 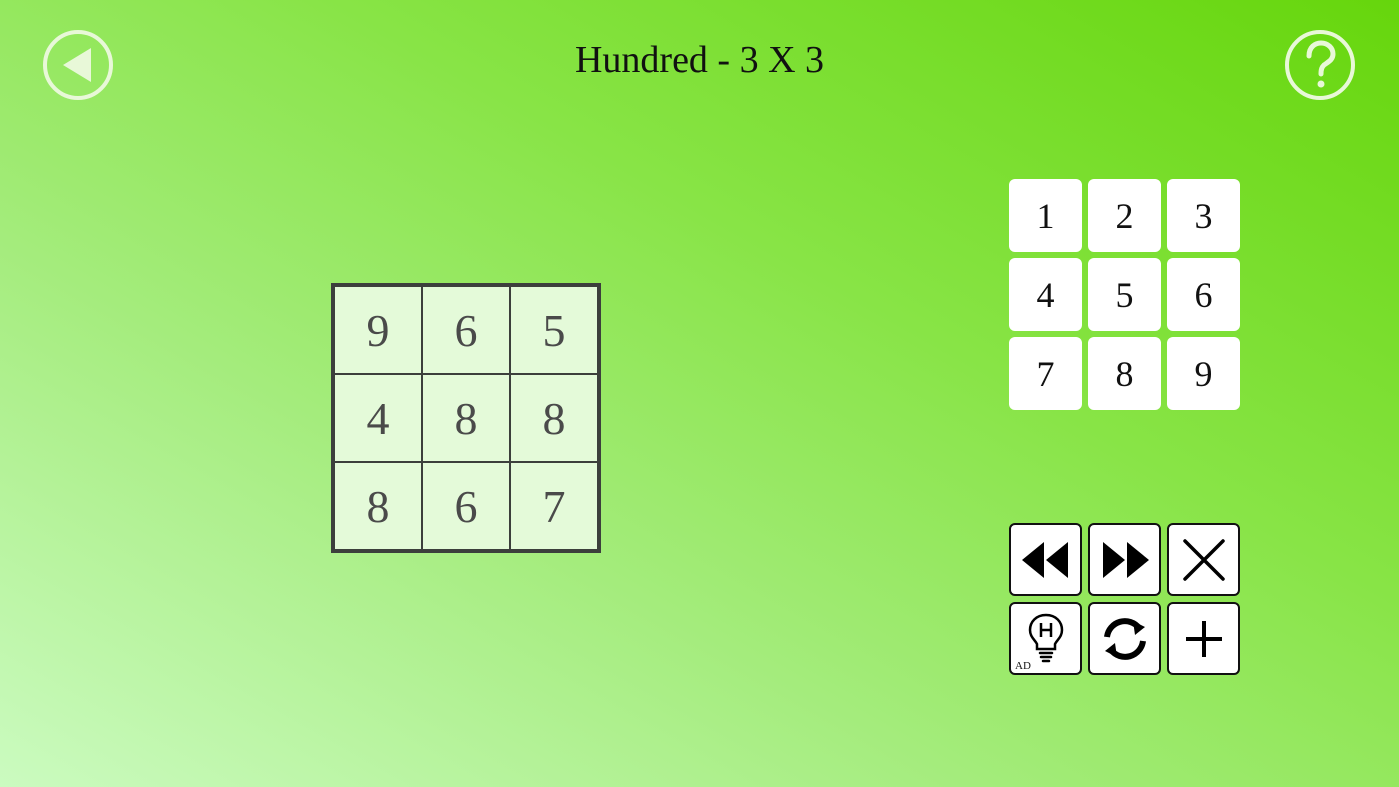 I want to click on keypad-key-3: 3, so click(x=1203, y=215).